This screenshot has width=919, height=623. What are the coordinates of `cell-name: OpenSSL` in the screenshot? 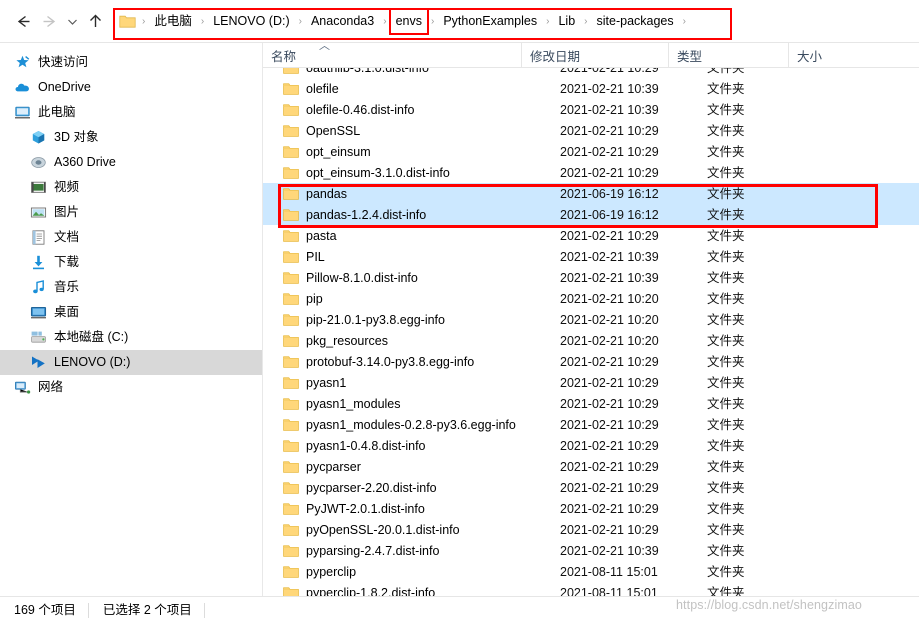 It's located at (333, 130).